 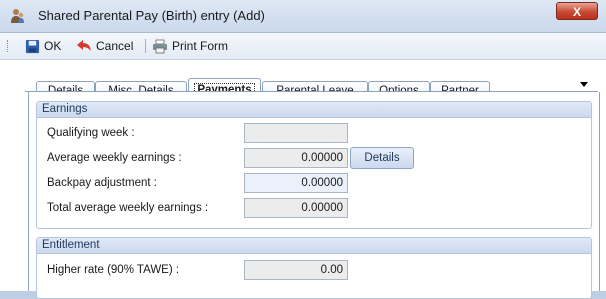 What do you see at coordinates (584, 84) in the screenshot?
I see `tab-overflow-dropdown` at bounding box center [584, 84].